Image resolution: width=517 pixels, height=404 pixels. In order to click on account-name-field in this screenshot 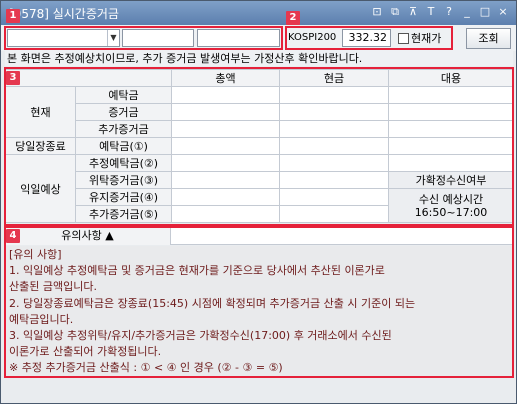, I will do `click(158, 38)`.